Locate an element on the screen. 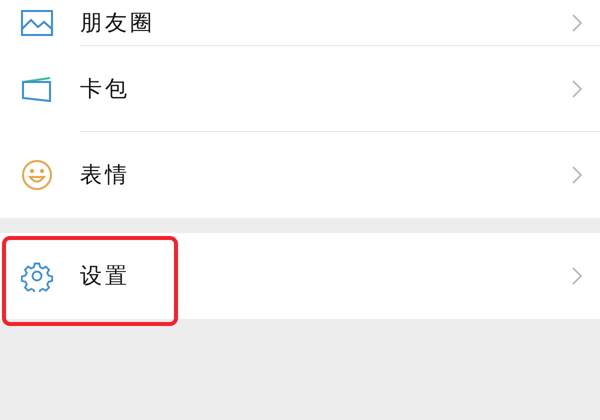  card-icon is located at coordinates (37, 89).